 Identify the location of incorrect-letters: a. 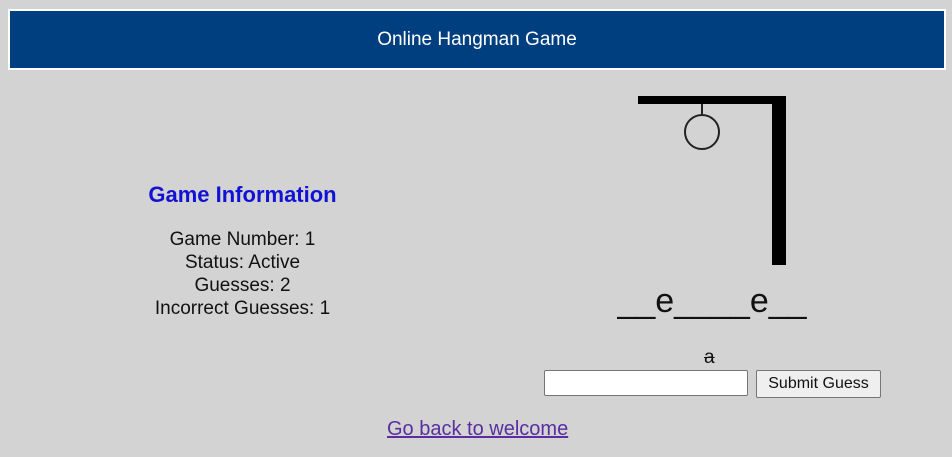
(709, 357).